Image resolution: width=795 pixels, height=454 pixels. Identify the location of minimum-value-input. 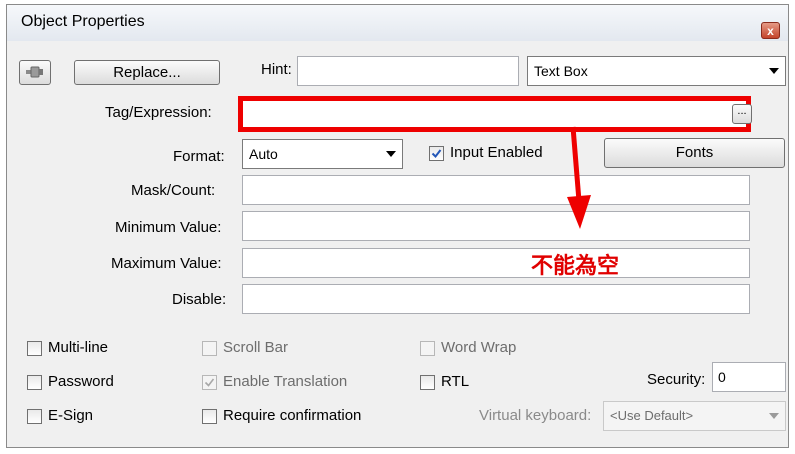
(496, 226).